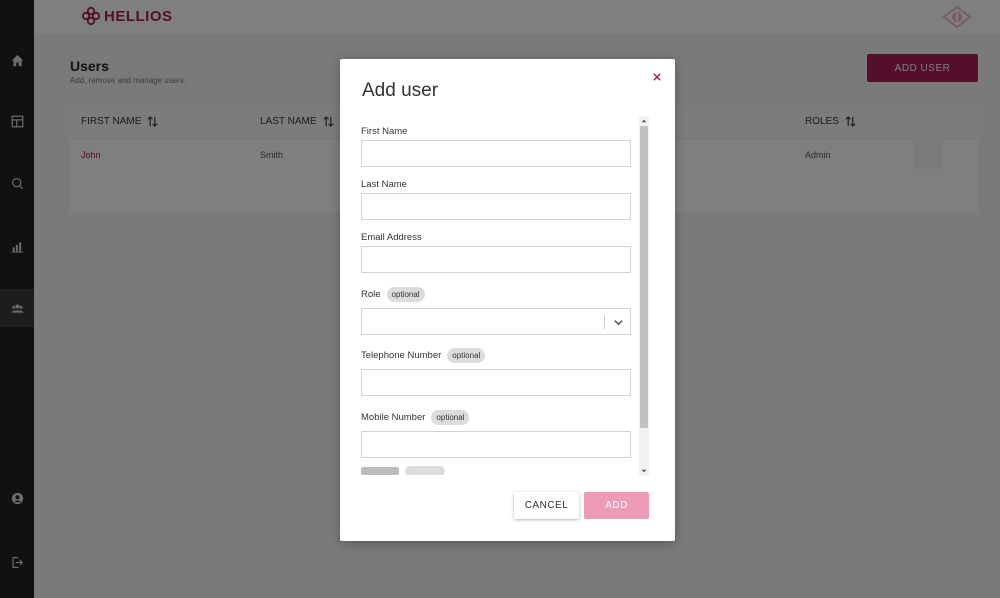 The width and height of the screenshot is (1000, 598). Describe the element at coordinates (496, 206) in the screenshot. I see `last-name-input` at that location.